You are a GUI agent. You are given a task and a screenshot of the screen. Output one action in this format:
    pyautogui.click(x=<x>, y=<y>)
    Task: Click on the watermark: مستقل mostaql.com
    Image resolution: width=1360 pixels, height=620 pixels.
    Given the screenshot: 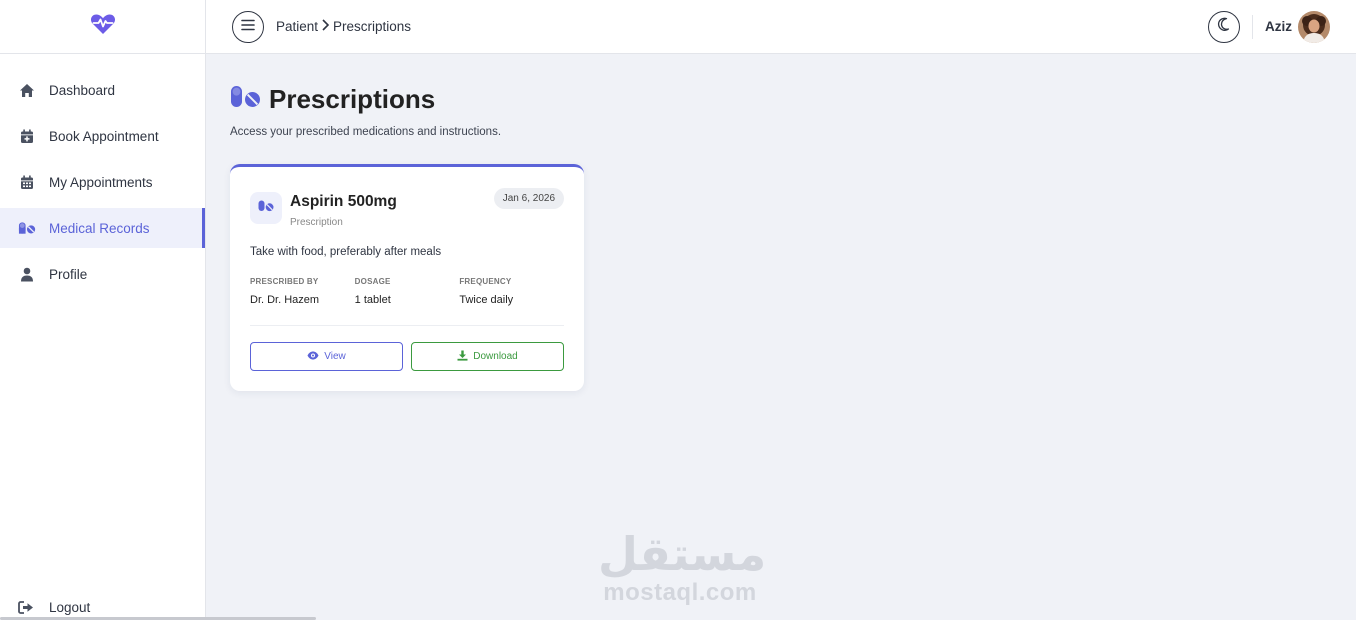 What is the action you would take?
    pyautogui.click(x=682, y=566)
    